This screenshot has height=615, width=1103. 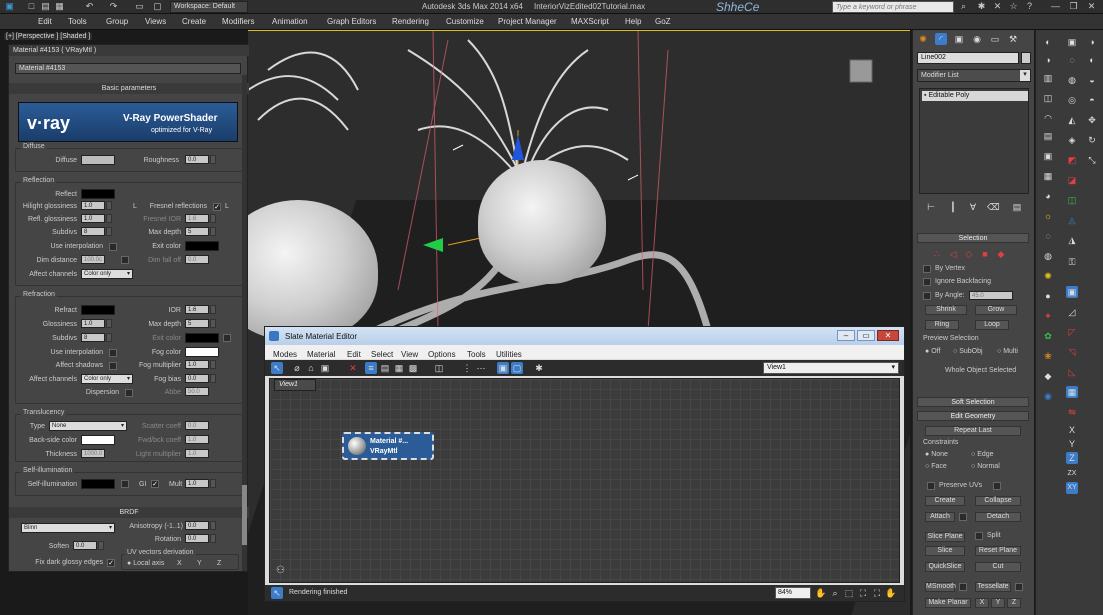 What do you see at coordinates (846, 335) in the screenshot?
I see `slate-minimize-button: –` at bounding box center [846, 335].